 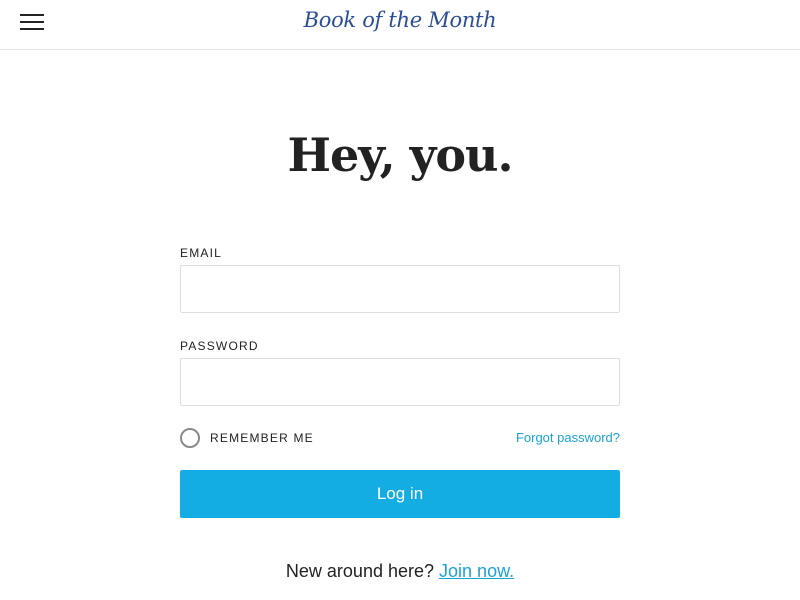 What do you see at coordinates (190, 438) in the screenshot?
I see `remember-me-radio` at bounding box center [190, 438].